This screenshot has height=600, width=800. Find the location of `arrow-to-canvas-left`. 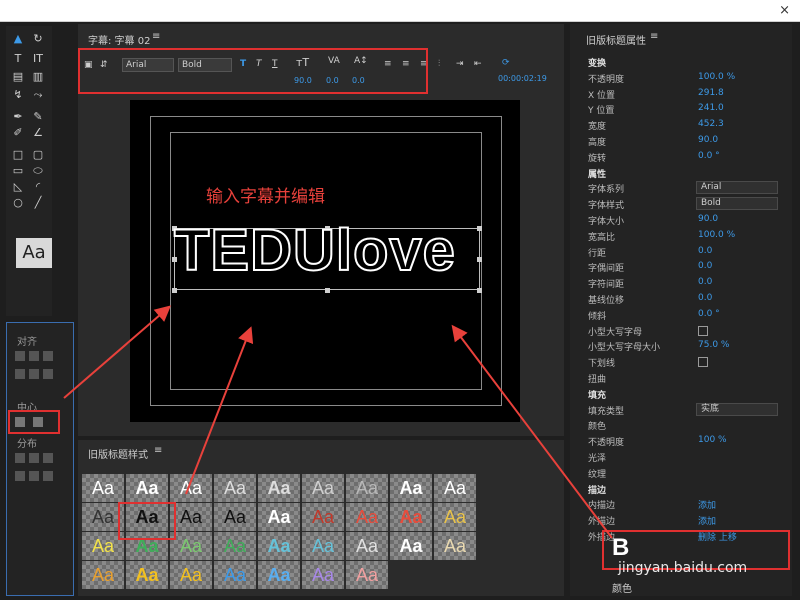

arrow-to-canvas-left is located at coordinates (117, 352).